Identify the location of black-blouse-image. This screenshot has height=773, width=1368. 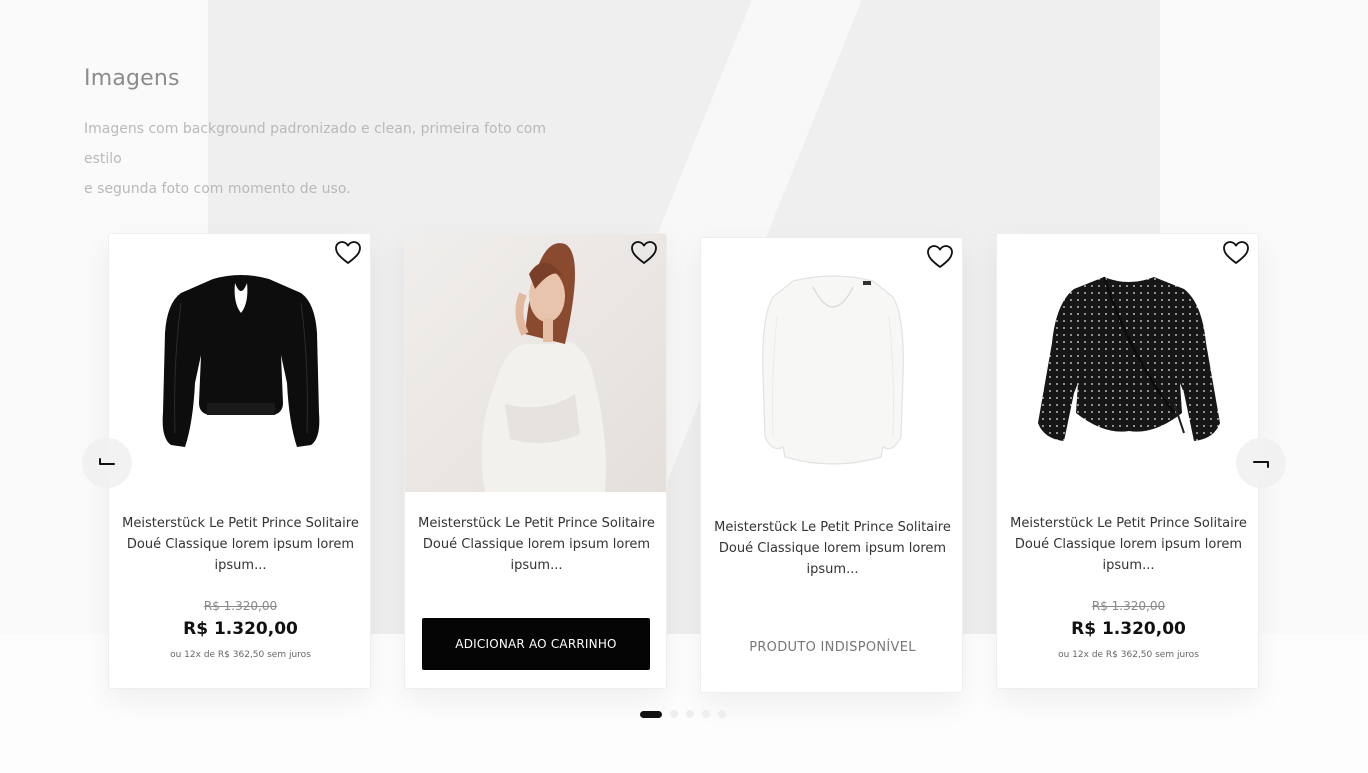
(240, 361).